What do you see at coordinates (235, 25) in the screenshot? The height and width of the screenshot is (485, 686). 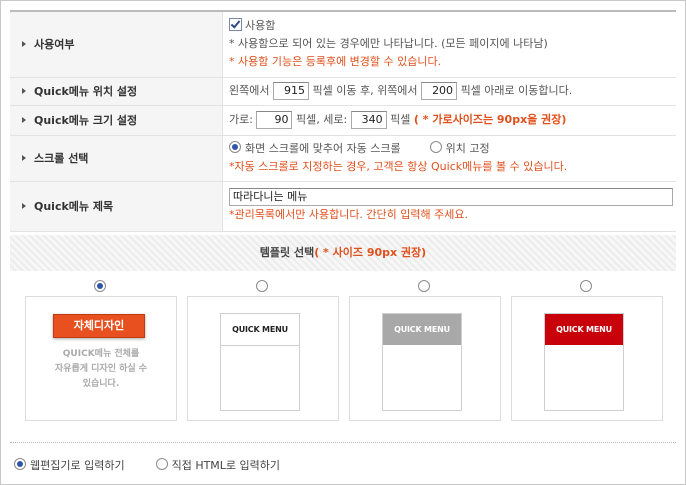 I see `use-checkbox` at bounding box center [235, 25].